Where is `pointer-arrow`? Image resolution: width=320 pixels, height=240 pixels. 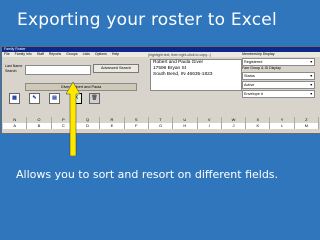 pointer-arrow is located at coordinates (73, 119).